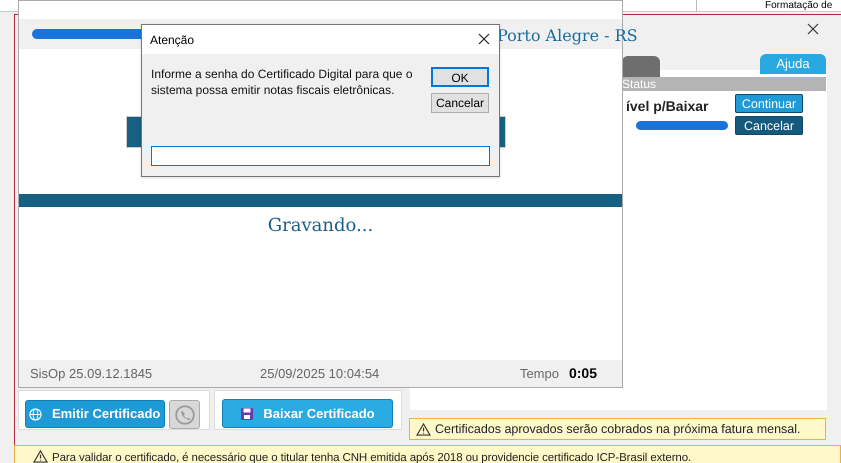 Image resolution: width=841 pixels, height=463 pixels. What do you see at coordinates (484, 39) in the screenshot?
I see `close-icon` at bounding box center [484, 39].